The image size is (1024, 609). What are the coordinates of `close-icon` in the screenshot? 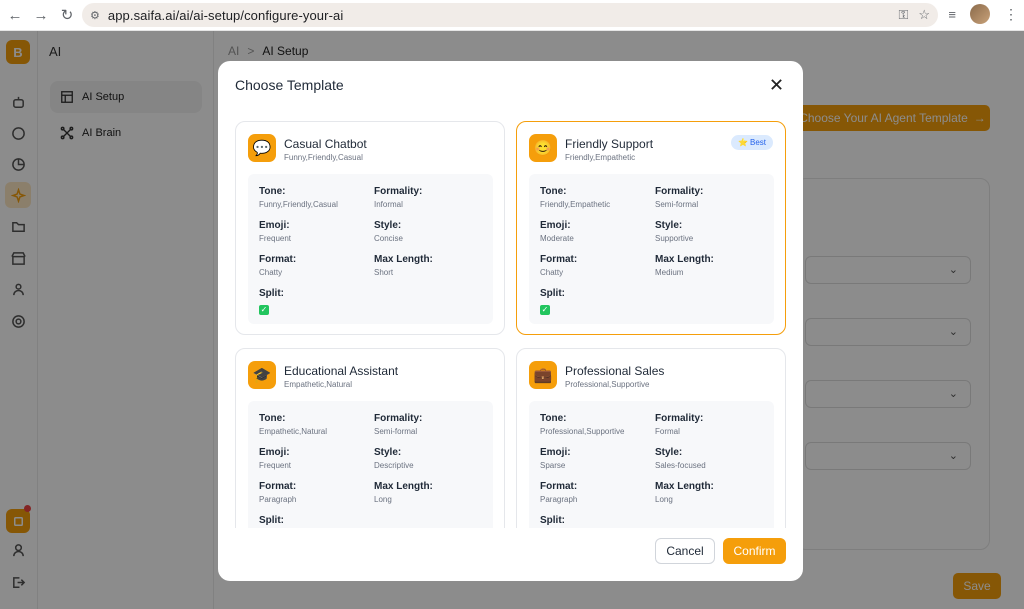 It's located at (776, 84).